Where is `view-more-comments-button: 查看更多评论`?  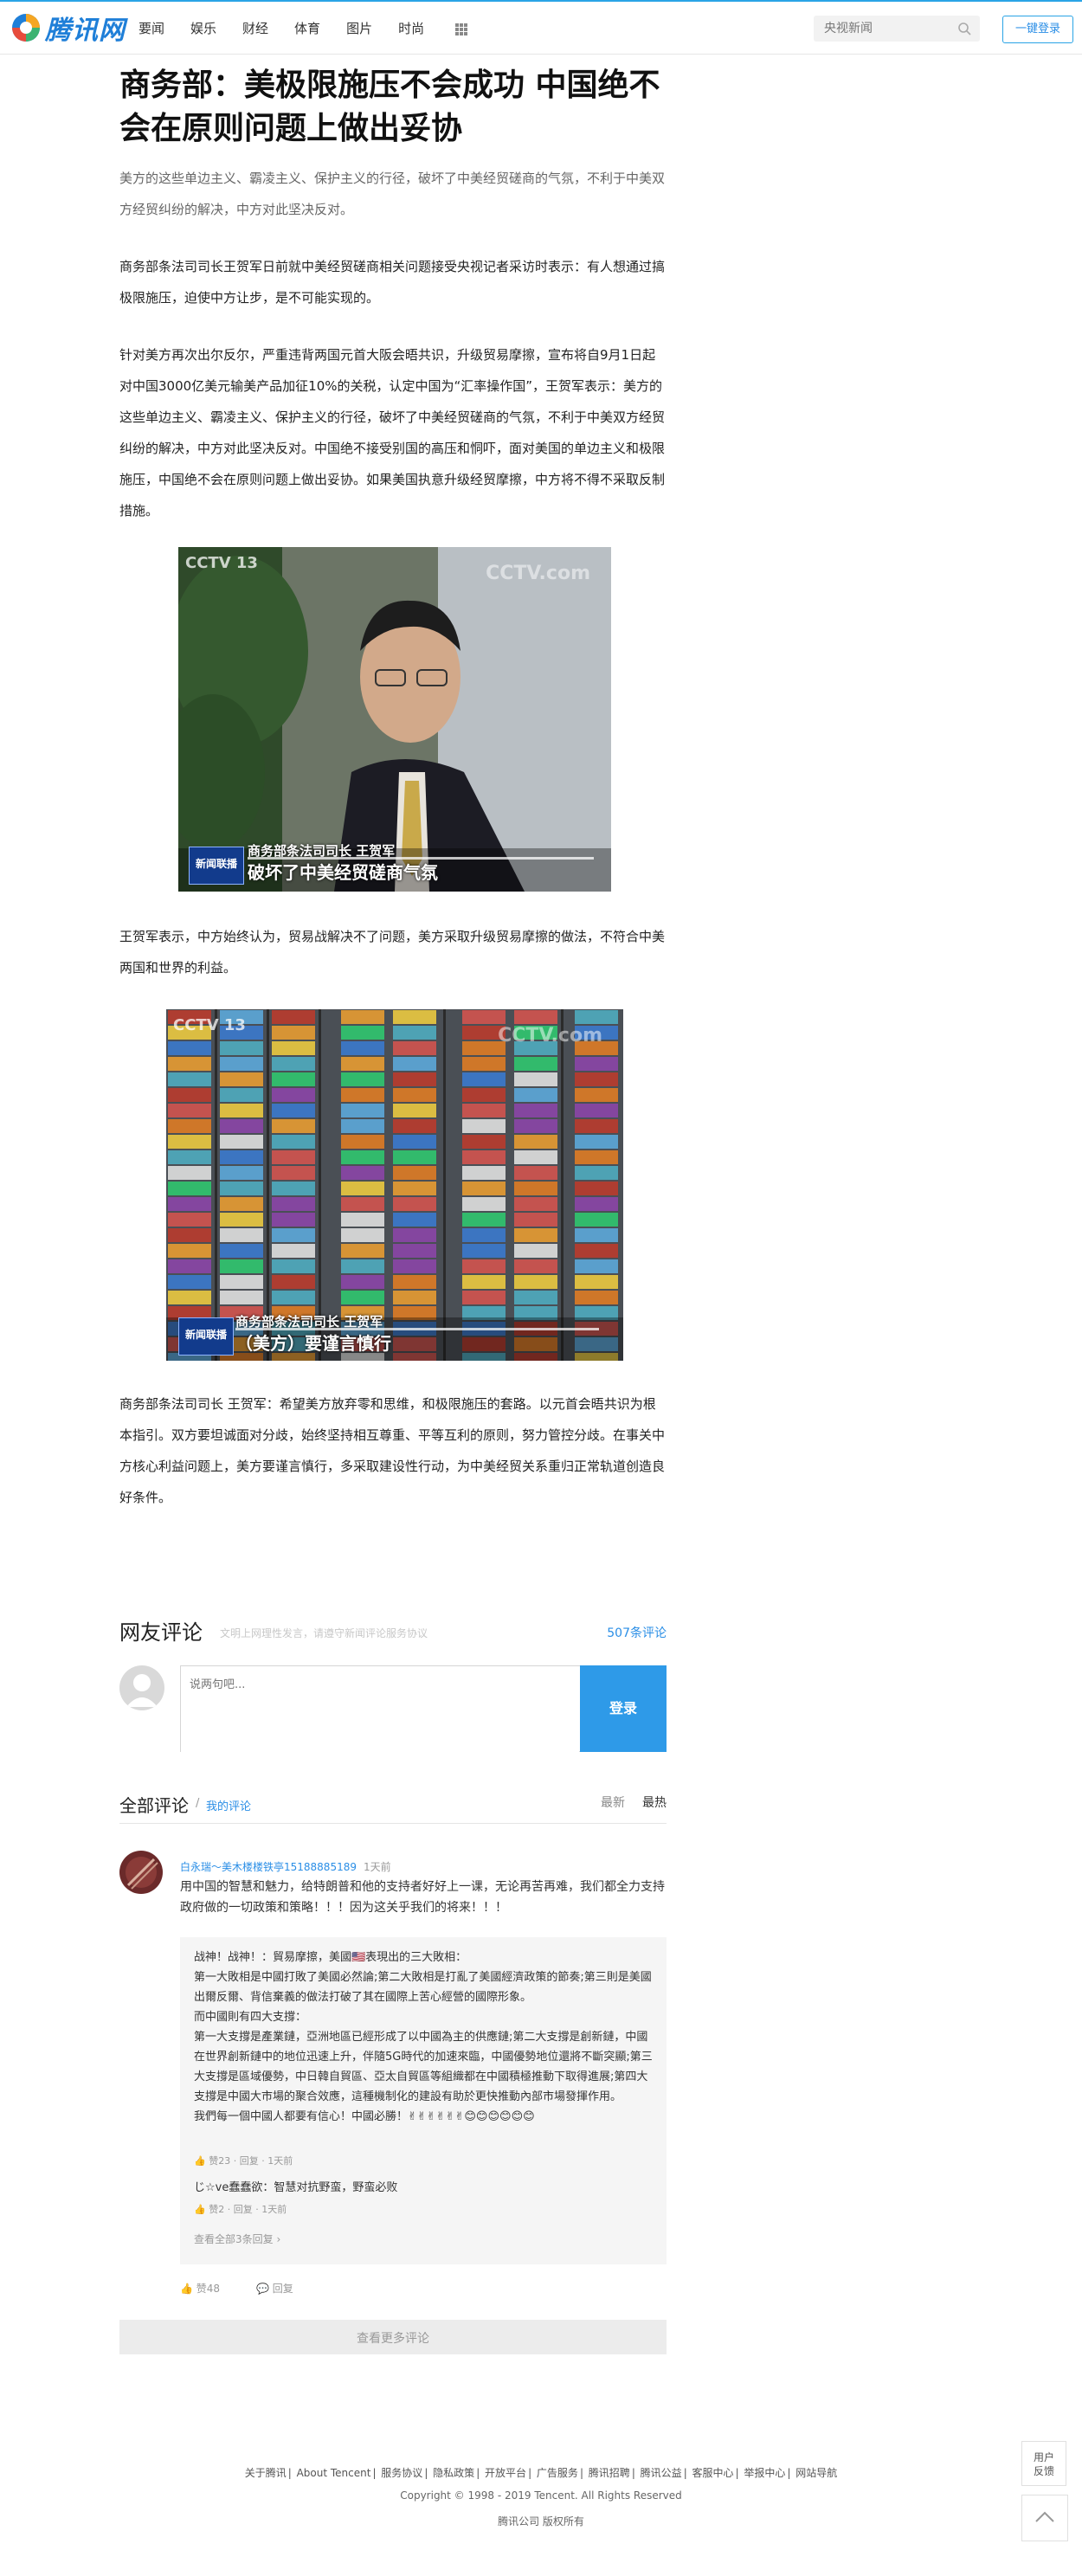 view-more-comments-button: 查看更多评论 is located at coordinates (393, 2337).